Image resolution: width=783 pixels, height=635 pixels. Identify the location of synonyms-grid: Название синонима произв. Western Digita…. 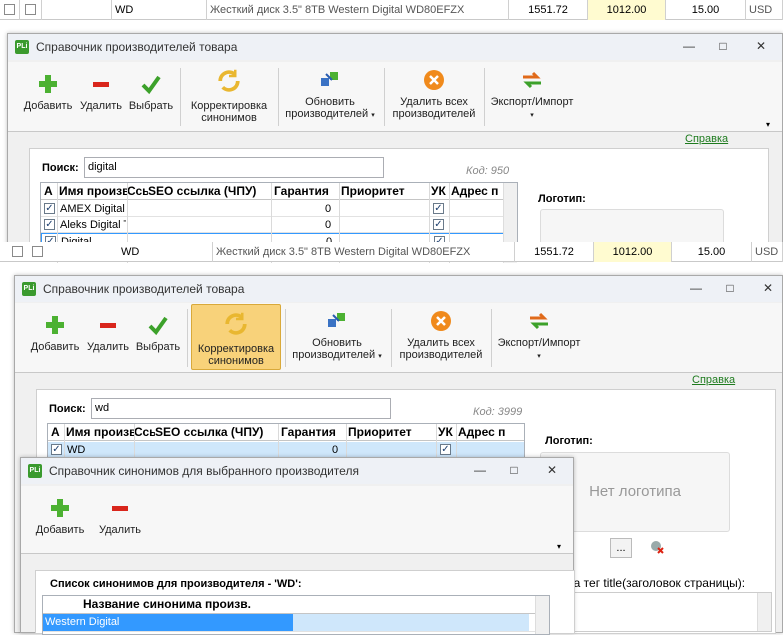
(296, 615).